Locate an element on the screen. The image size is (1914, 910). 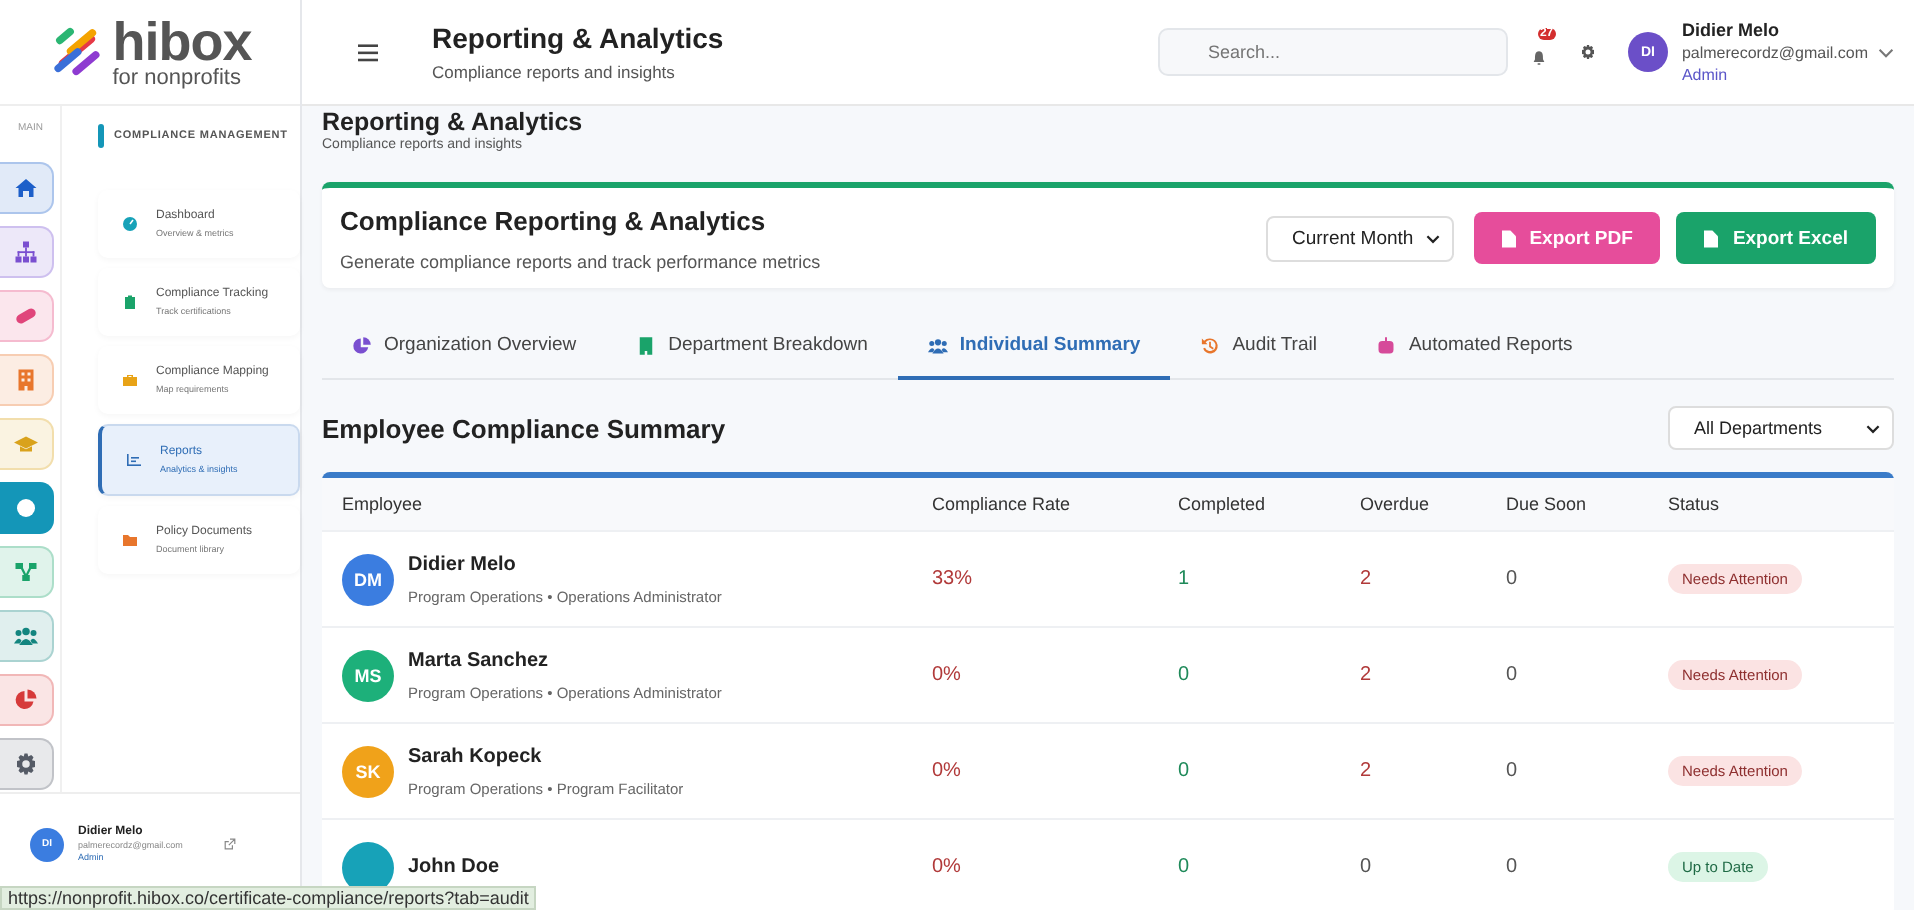
network-icon is located at coordinates (26, 572).